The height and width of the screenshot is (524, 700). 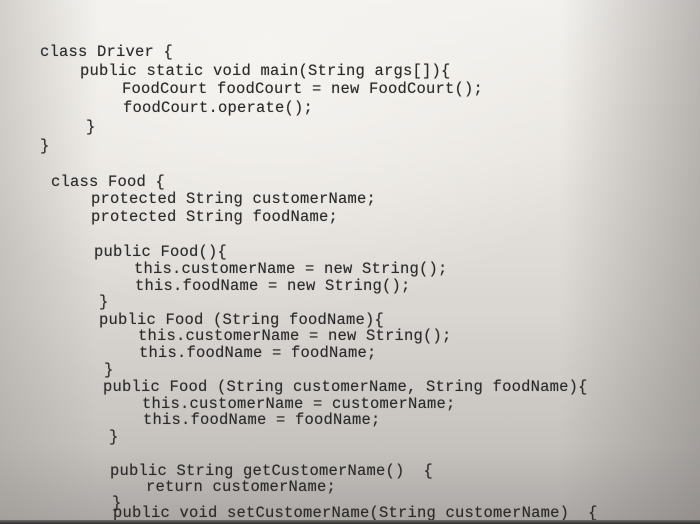 What do you see at coordinates (303, 89) in the screenshot?
I see `code-line: FoodCourt foodCourt = new FoodCourt();` at bounding box center [303, 89].